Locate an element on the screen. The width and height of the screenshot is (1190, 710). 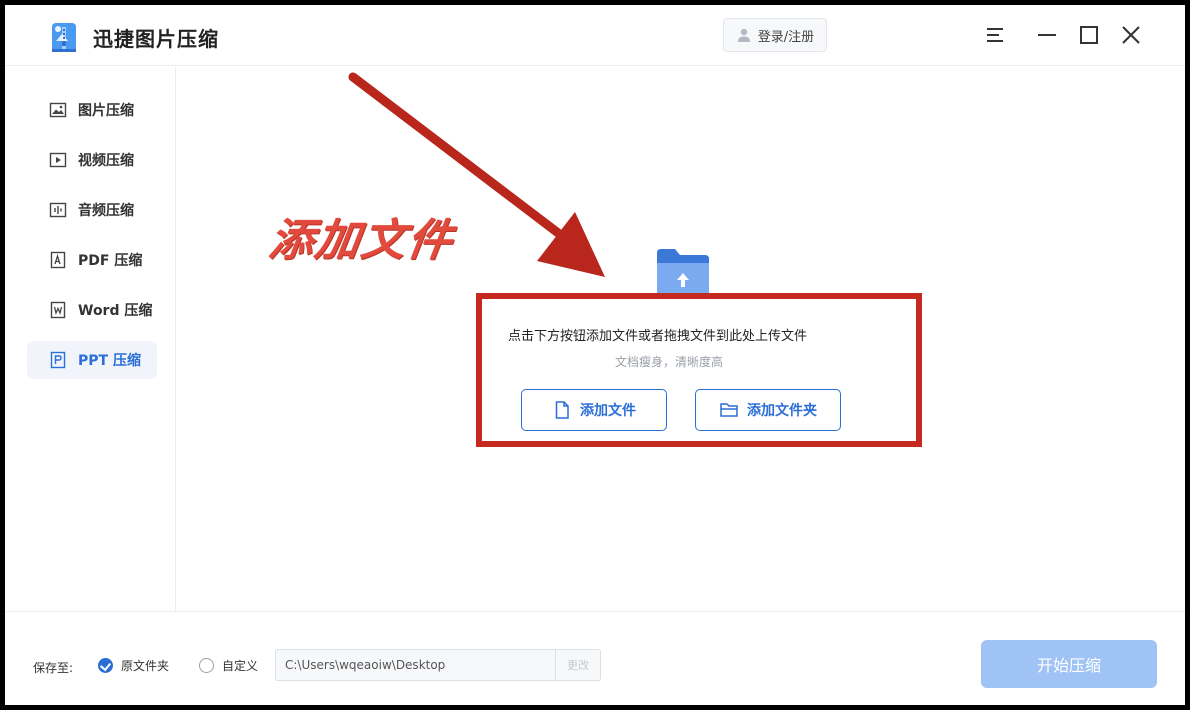
title-bar: 迅捷图片压缩 登录/注册 is located at coordinates (595, 35).